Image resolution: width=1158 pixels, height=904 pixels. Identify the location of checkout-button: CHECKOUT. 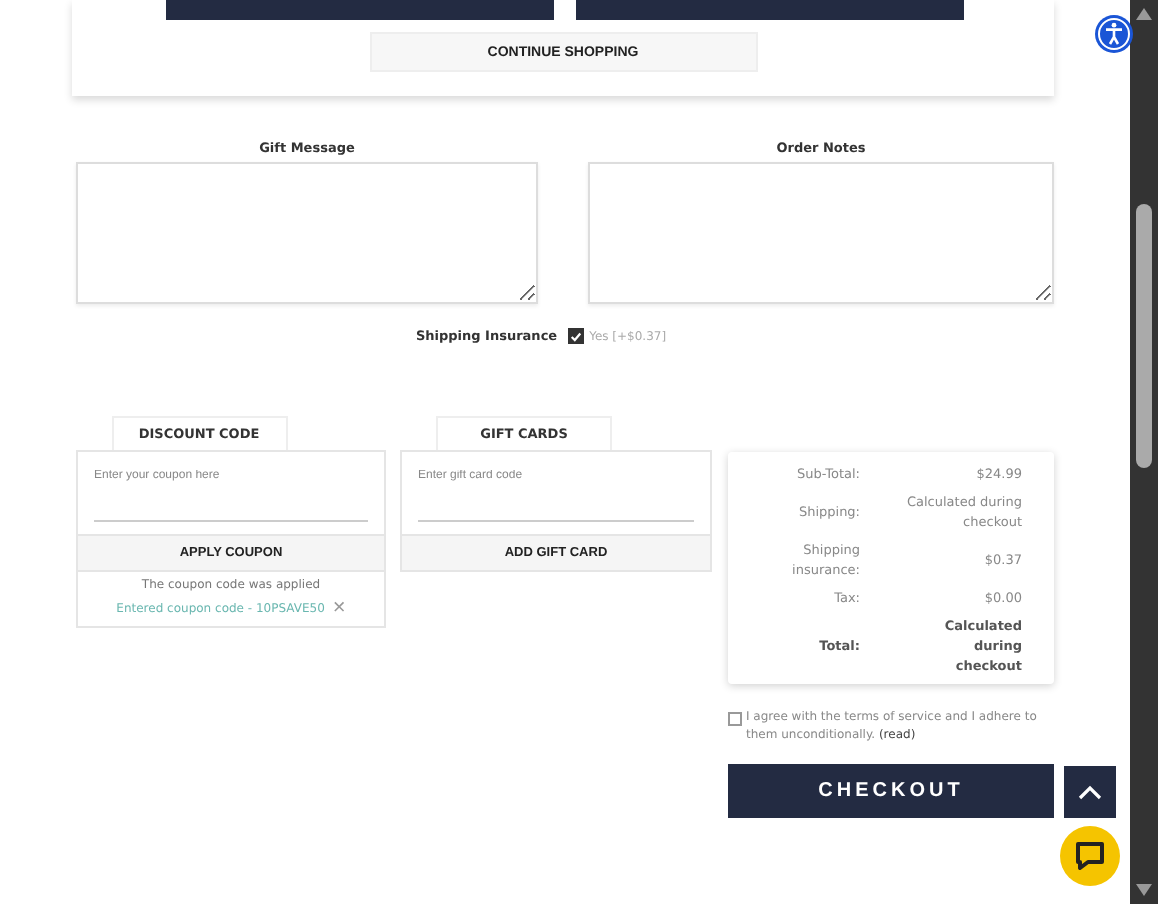
(891, 791).